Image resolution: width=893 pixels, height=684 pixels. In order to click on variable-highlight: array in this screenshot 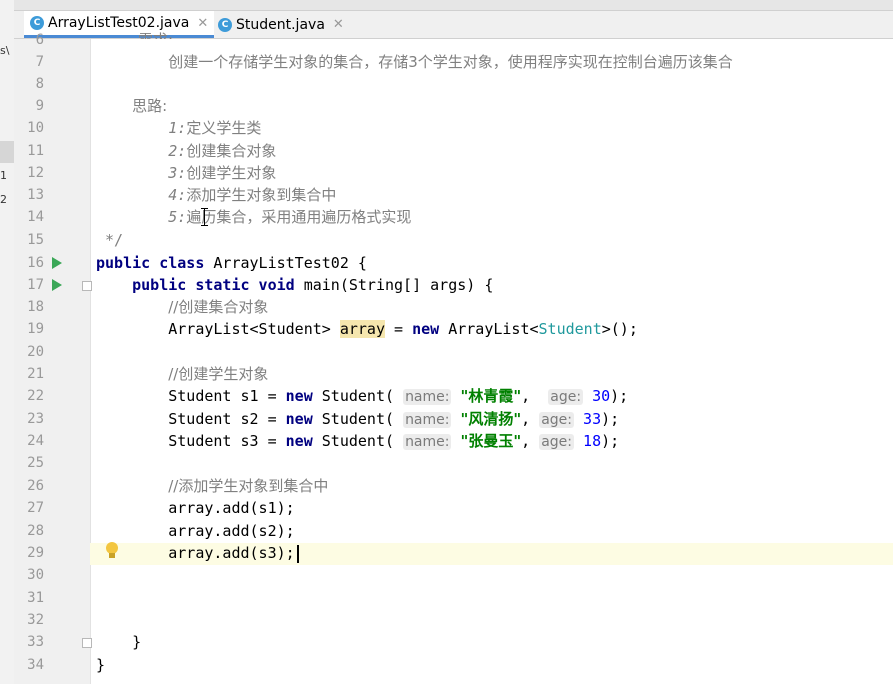, I will do `click(362, 329)`.